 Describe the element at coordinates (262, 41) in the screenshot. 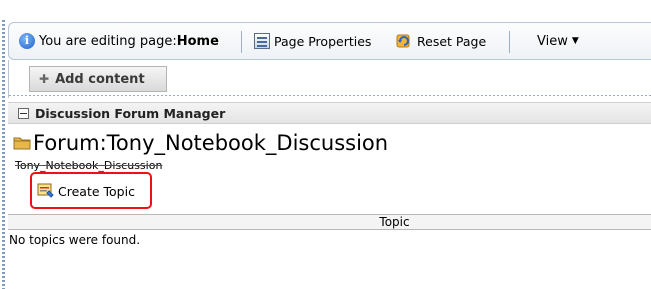

I see `page-properties-icon` at that location.